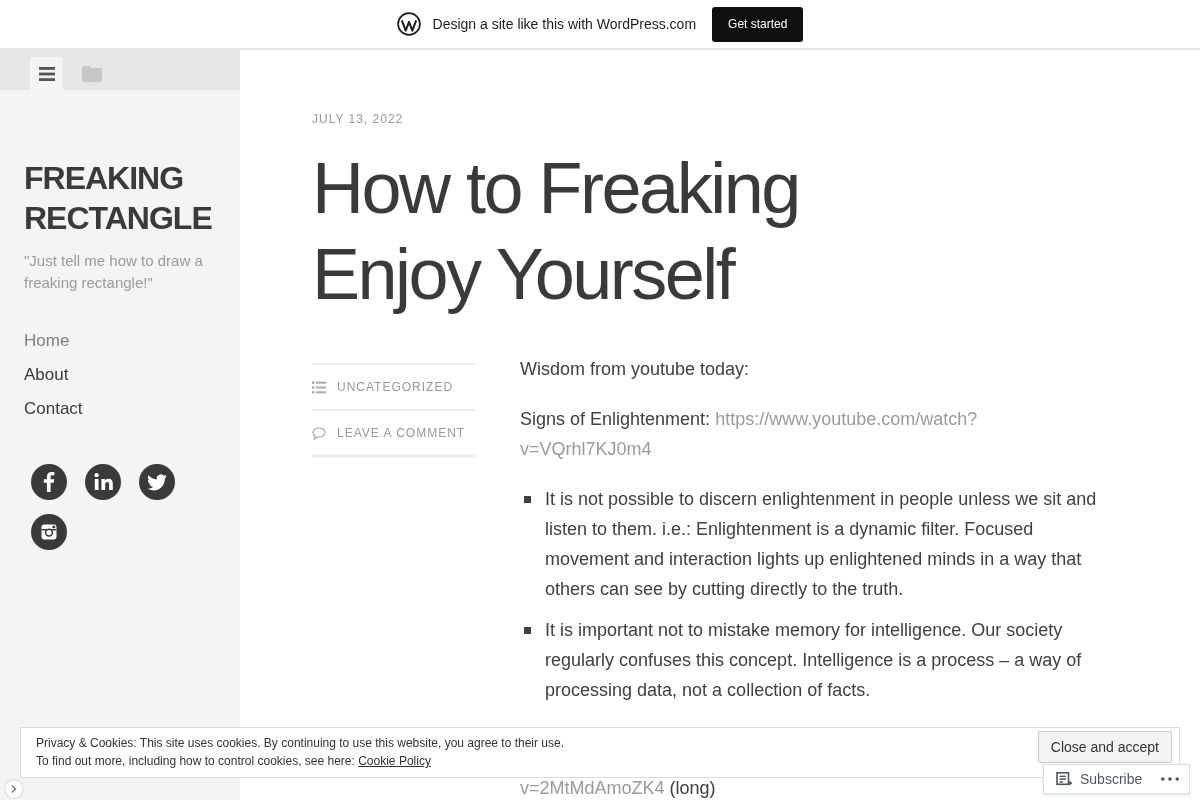 The width and height of the screenshot is (1200, 800). I want to click on site-title: FREAKING RECTANGLE, so click(120, 198).